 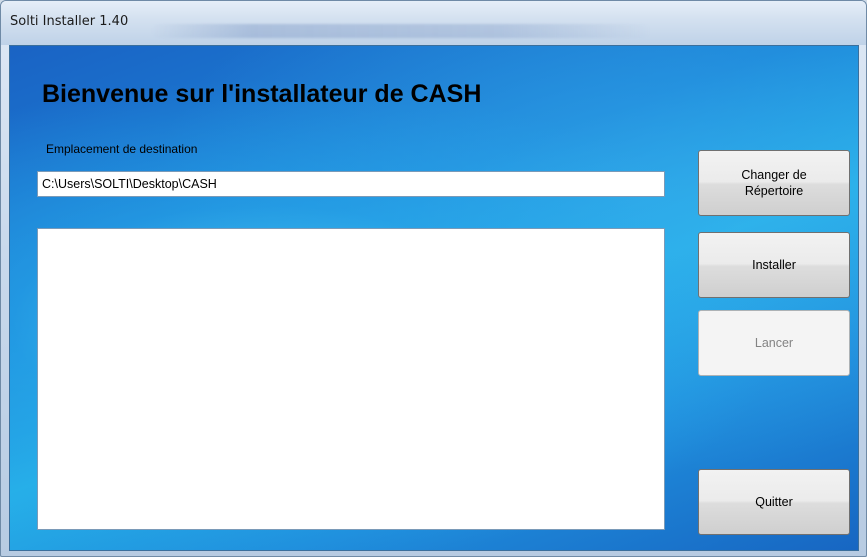 I want to click on quit-label: Quitter, so click(x=774, y=502).